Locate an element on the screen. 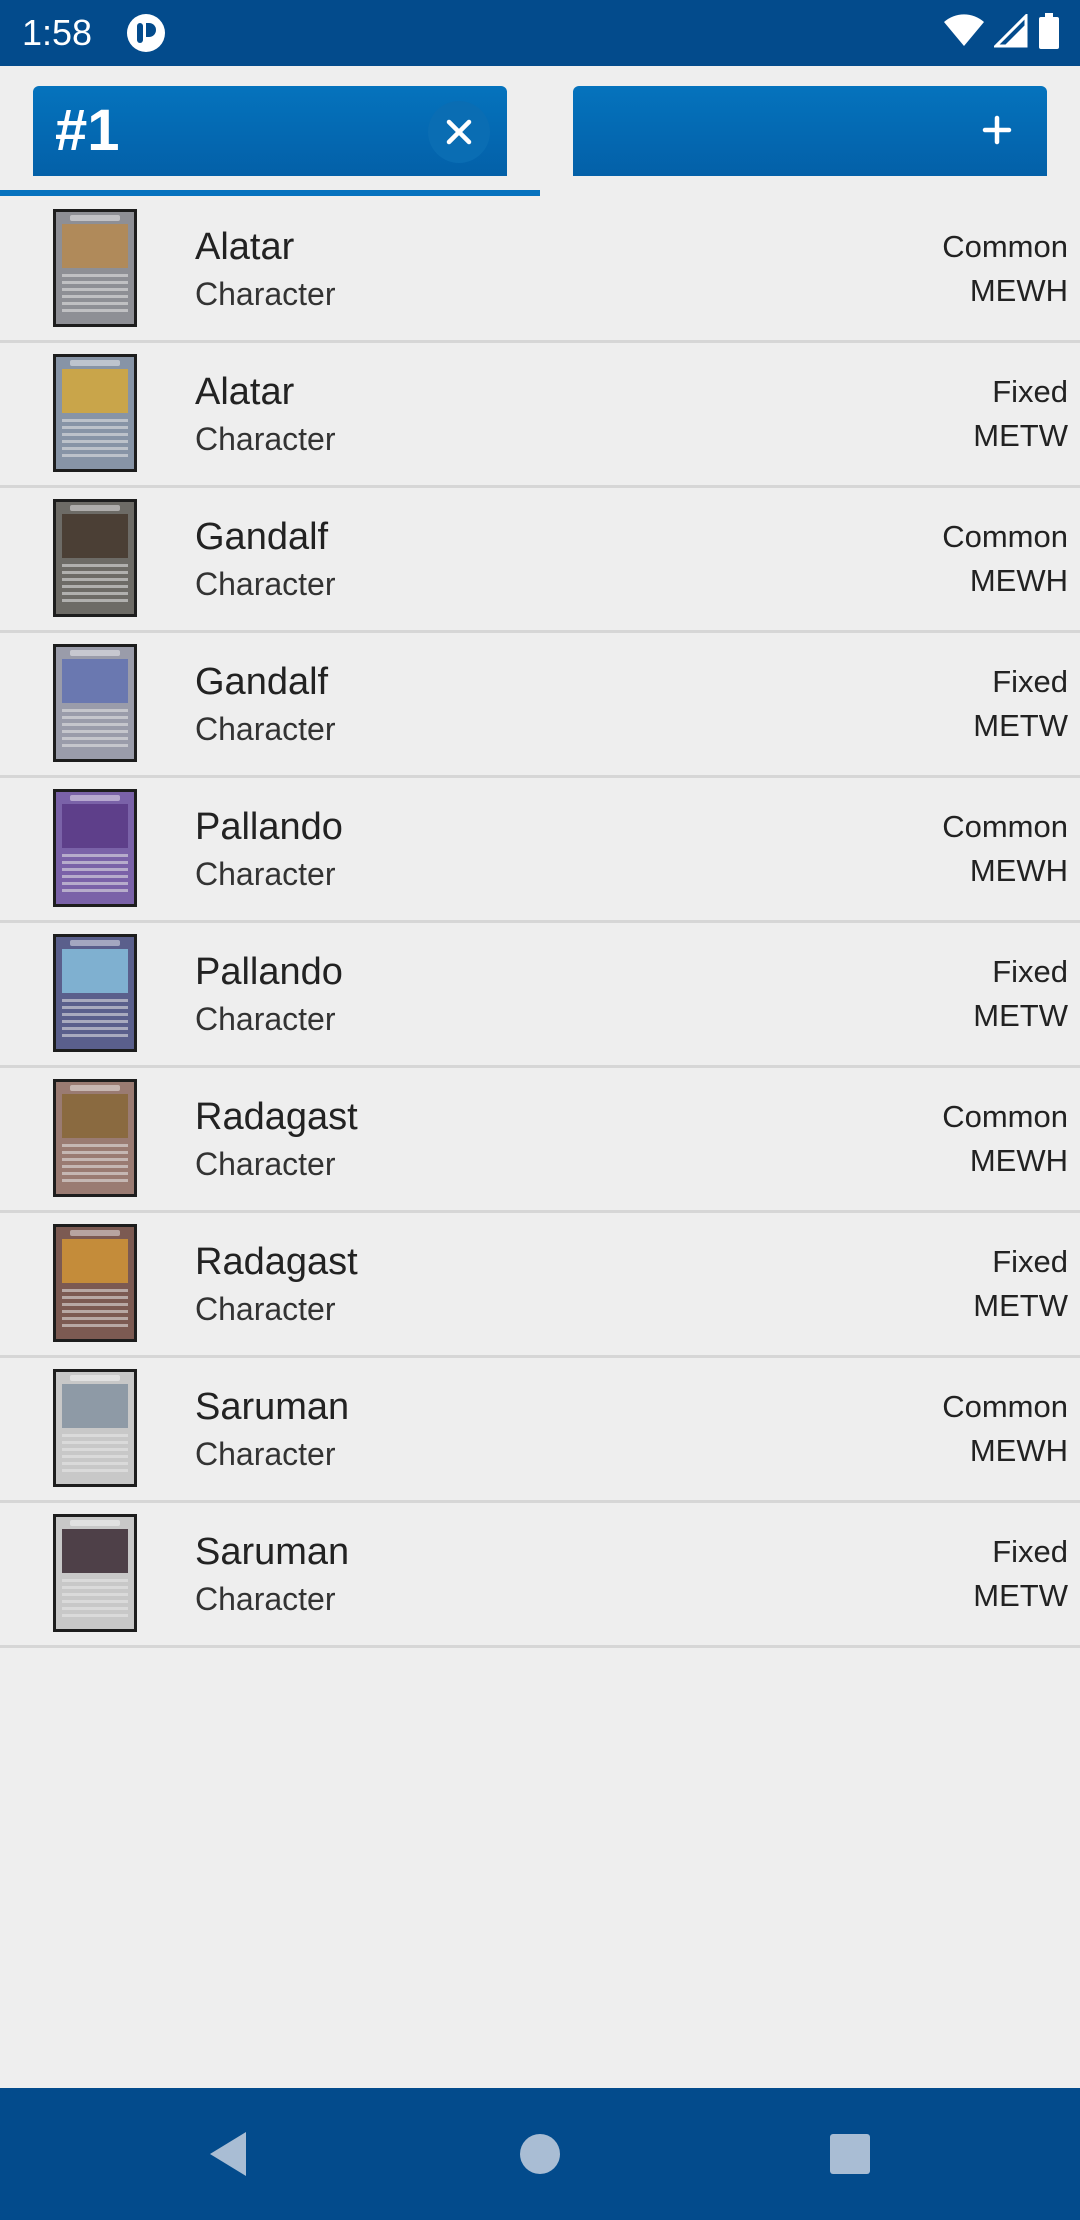 Image resolution: width=1080 pixels, height=2220 pixels. status-bar: 1:58 is located at coordinates (540, 33).